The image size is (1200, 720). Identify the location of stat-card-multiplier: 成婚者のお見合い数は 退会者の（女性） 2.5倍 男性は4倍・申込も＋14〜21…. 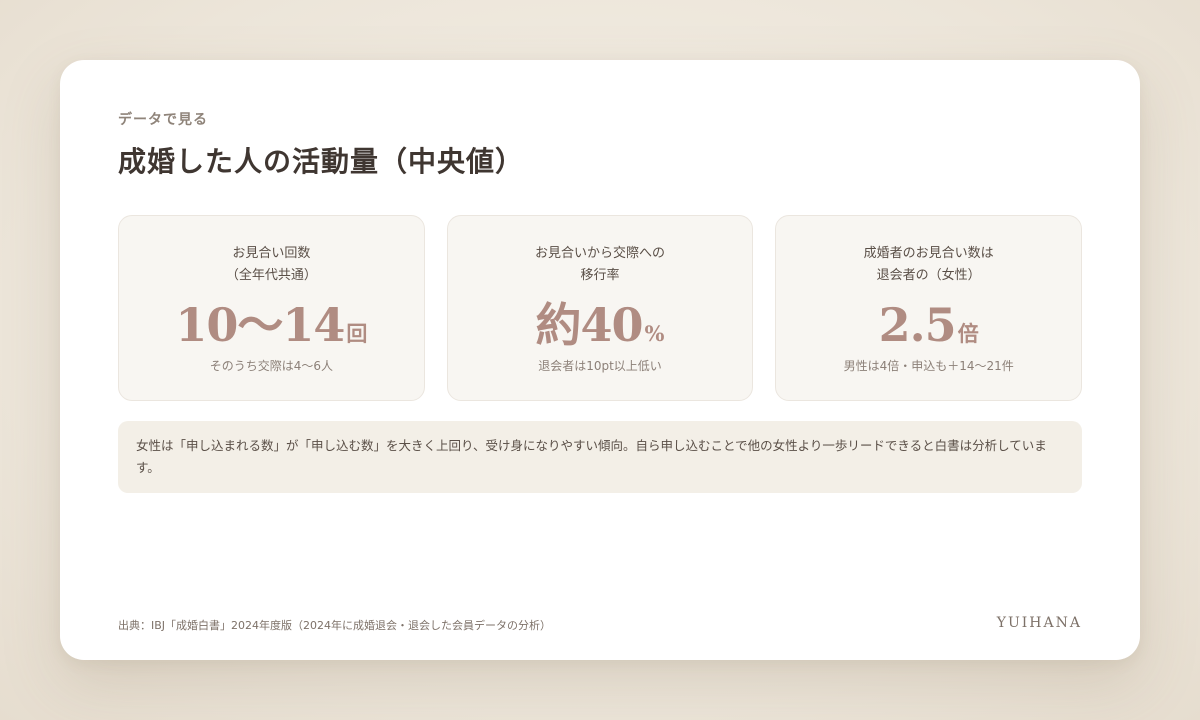
(929, 308).